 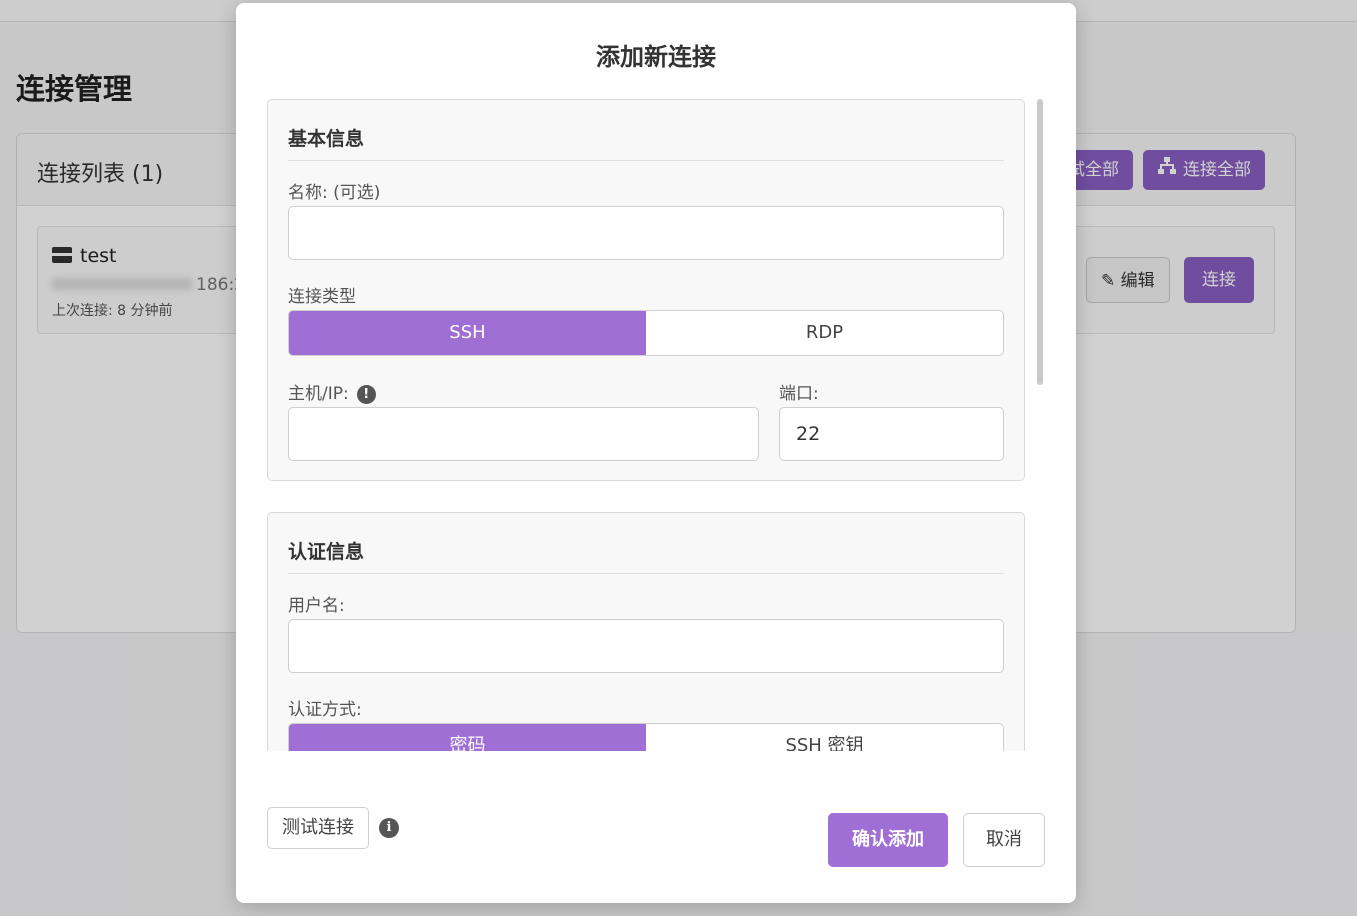 I want to click on exclamation-icon: !, so click(x=366, y=394).